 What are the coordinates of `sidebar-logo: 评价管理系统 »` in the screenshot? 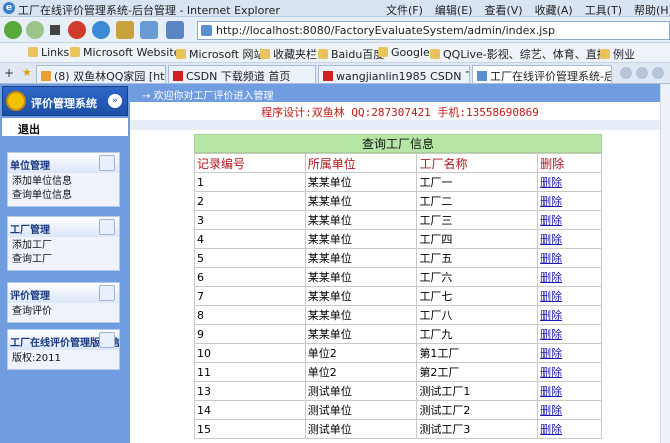 It's located at (65, 101).